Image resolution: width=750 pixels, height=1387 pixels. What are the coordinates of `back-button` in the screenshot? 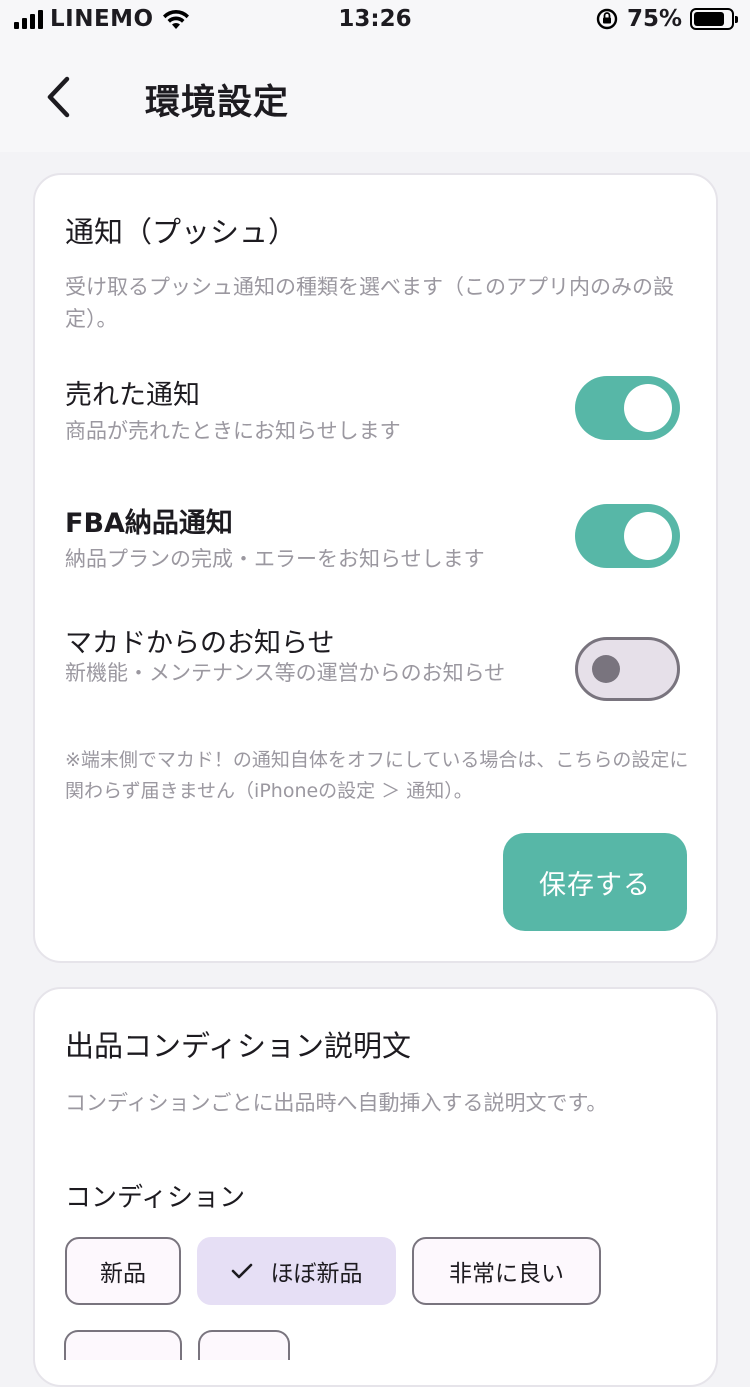 It's located at (58, 97).